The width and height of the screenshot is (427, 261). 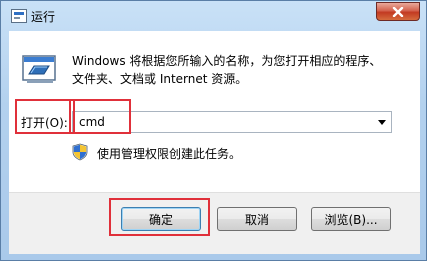 I want to click on title-bar: 运行, so click(x=213, y=16).